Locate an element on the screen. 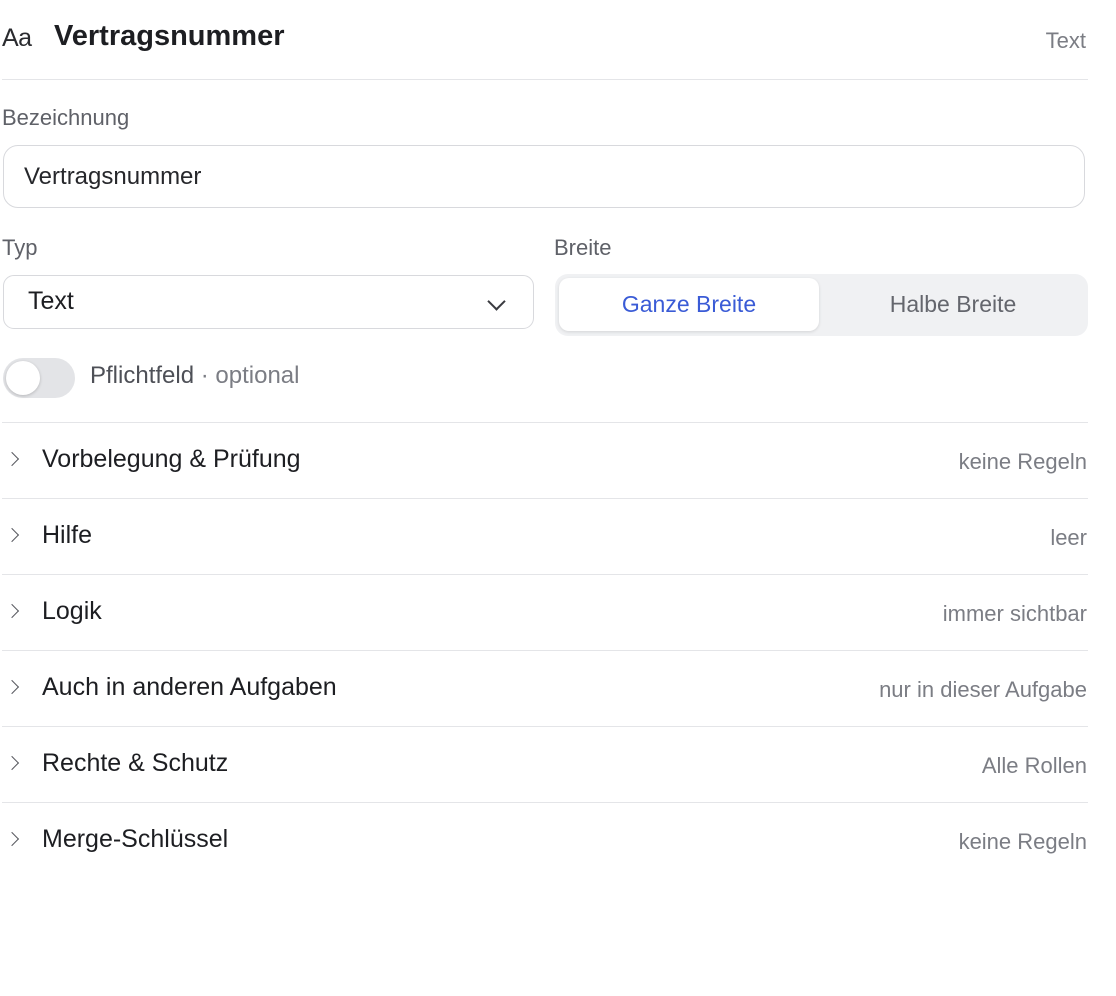 The image size is (1116, 996). toggle-knob is located at coordinates (23, 378).